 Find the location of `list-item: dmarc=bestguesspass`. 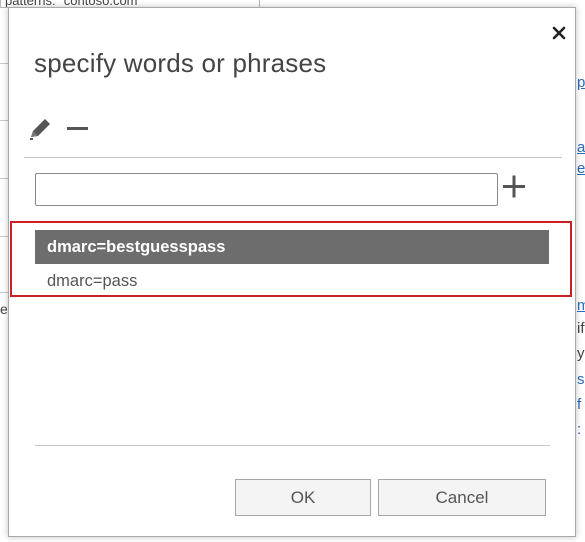

list-item: dmarc=bestguesspass is located at coordinates (292, 247).